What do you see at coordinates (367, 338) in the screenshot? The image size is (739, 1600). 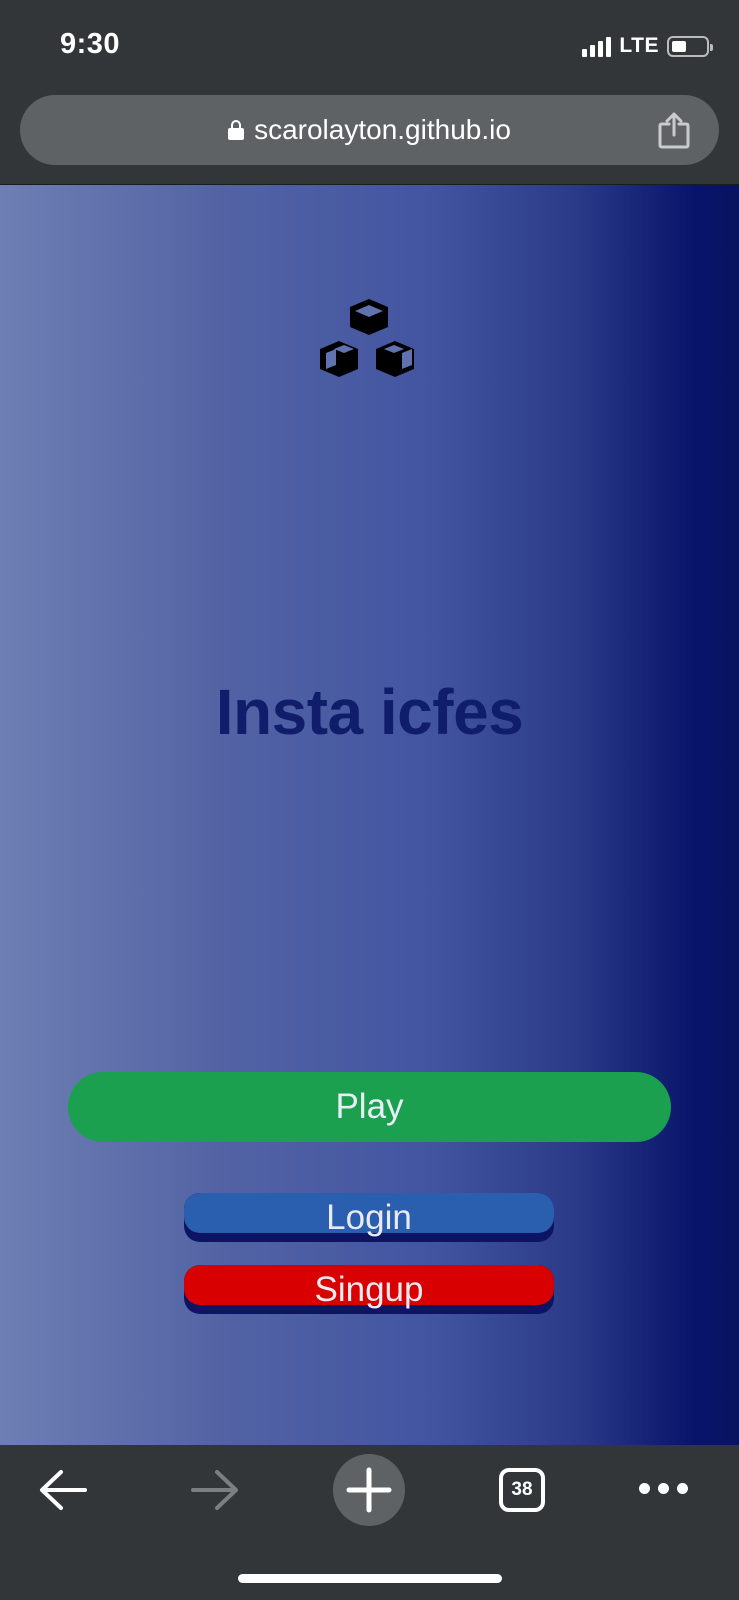 I see `cubes-icon` at bounding box center [367, 338].